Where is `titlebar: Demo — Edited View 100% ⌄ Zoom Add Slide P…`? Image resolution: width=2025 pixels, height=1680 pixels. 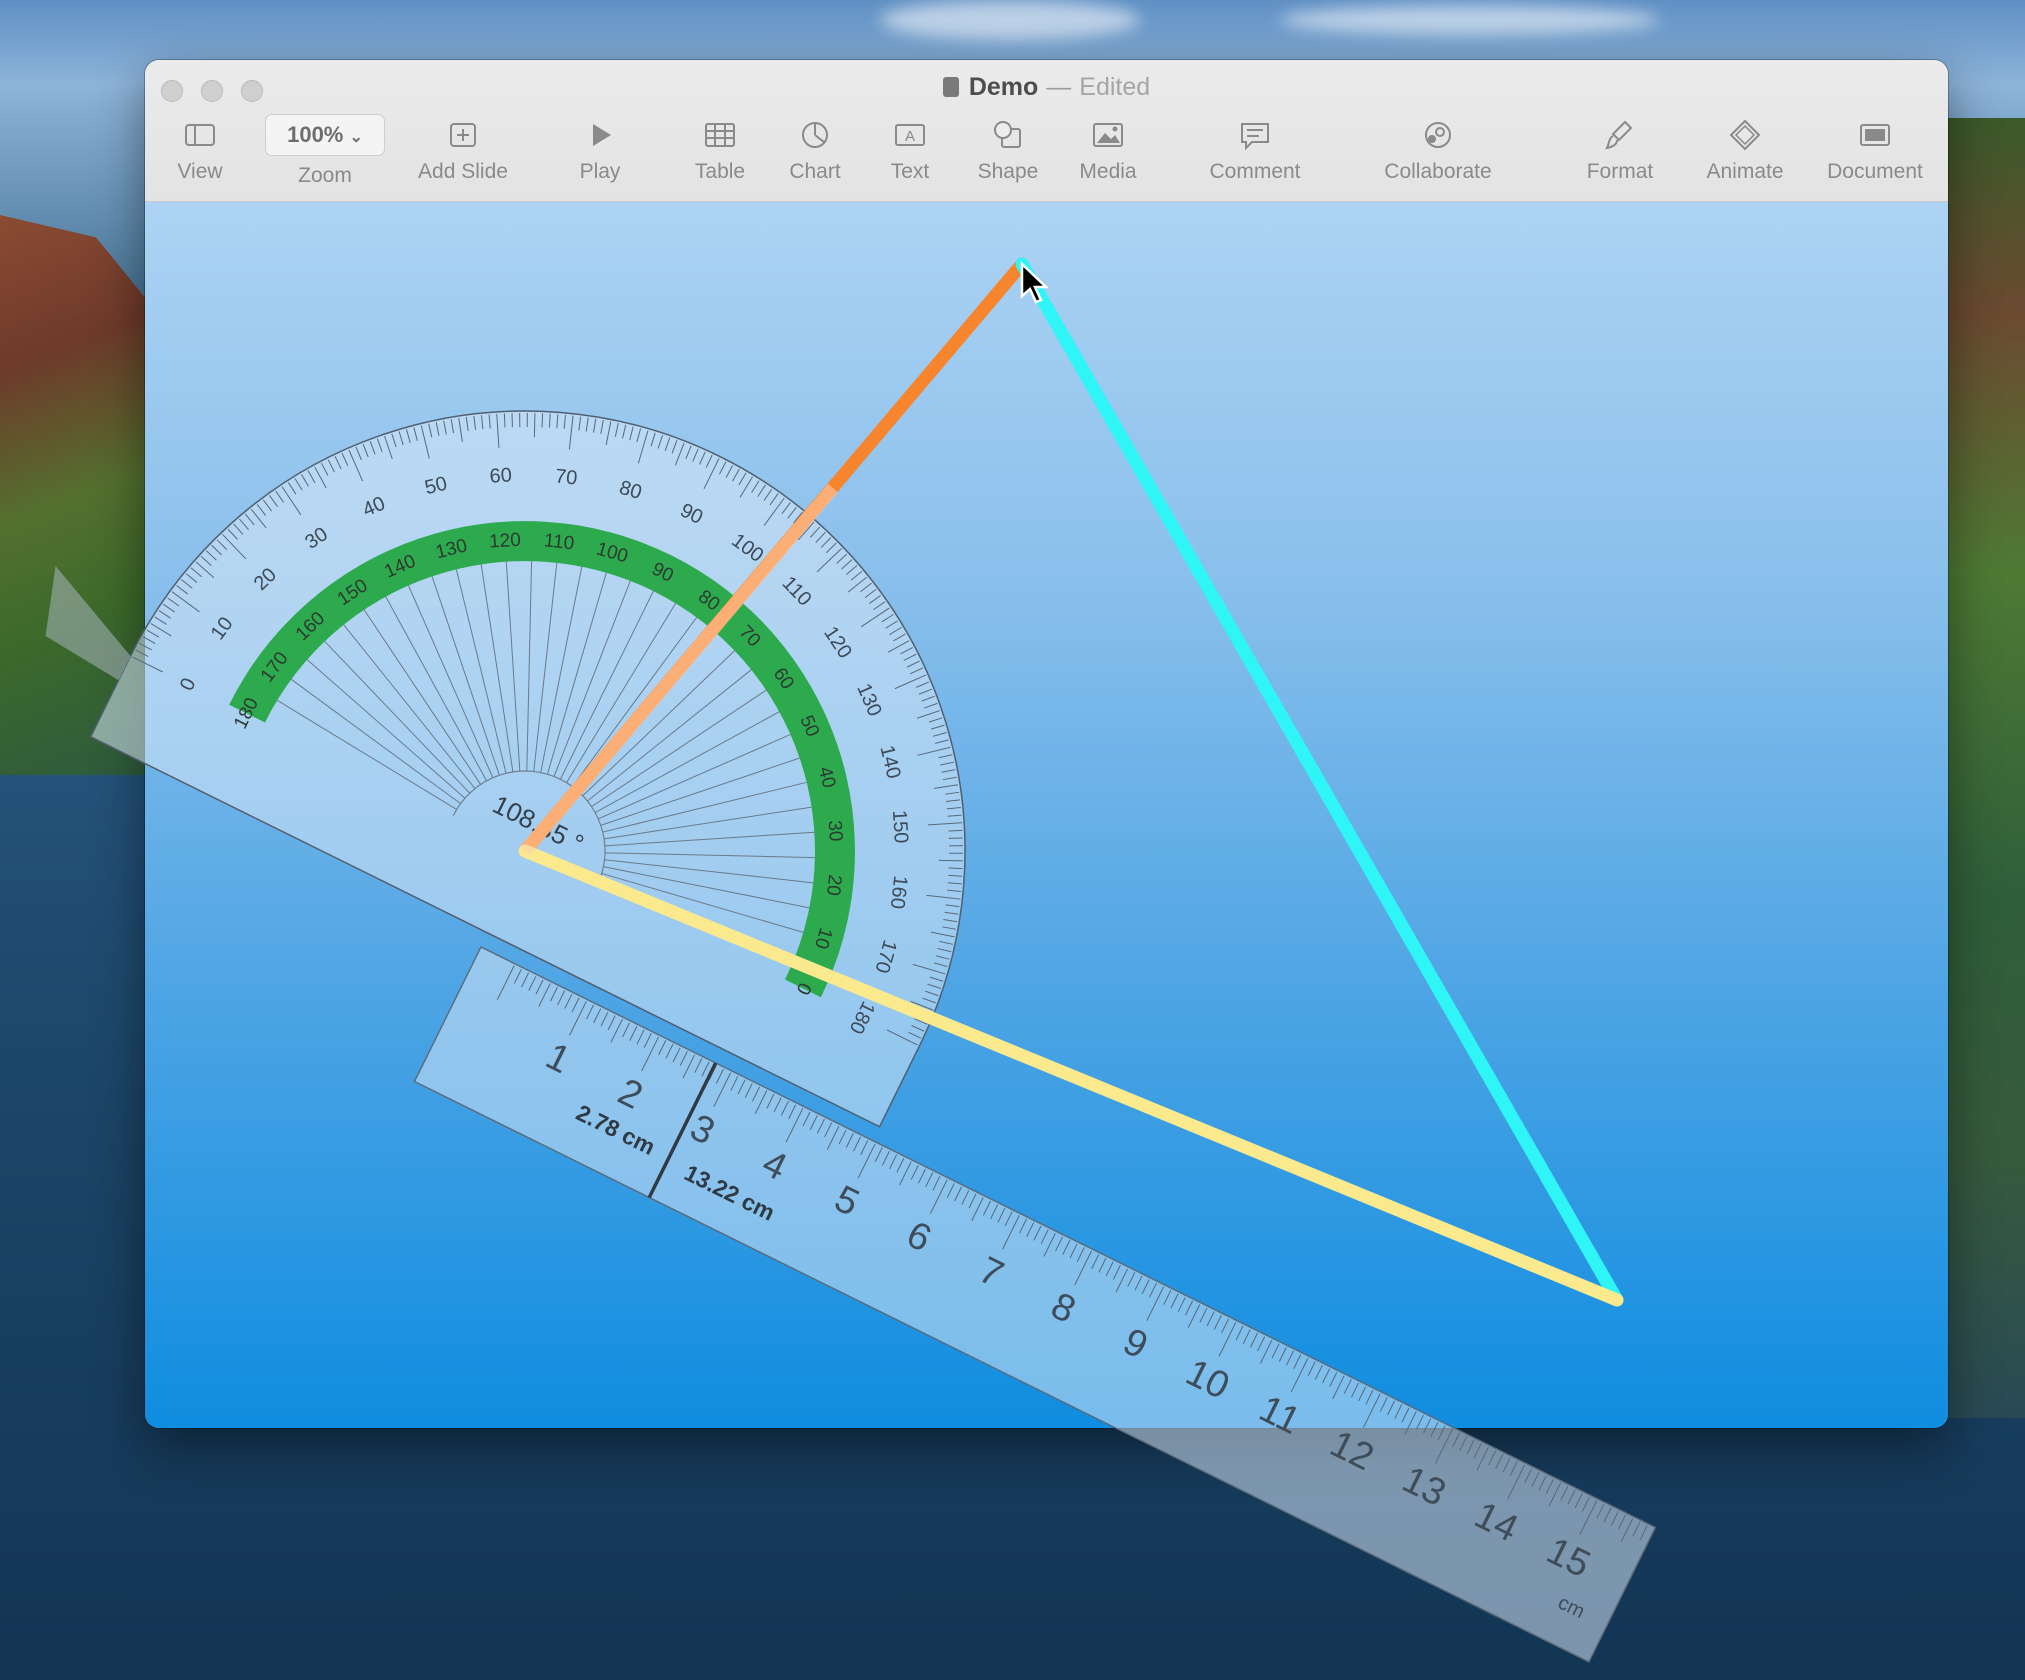 titlebar: Demo — Edited View 100% ⌄ Zoom Add Slide P… is located at coordinates (1046, 131).